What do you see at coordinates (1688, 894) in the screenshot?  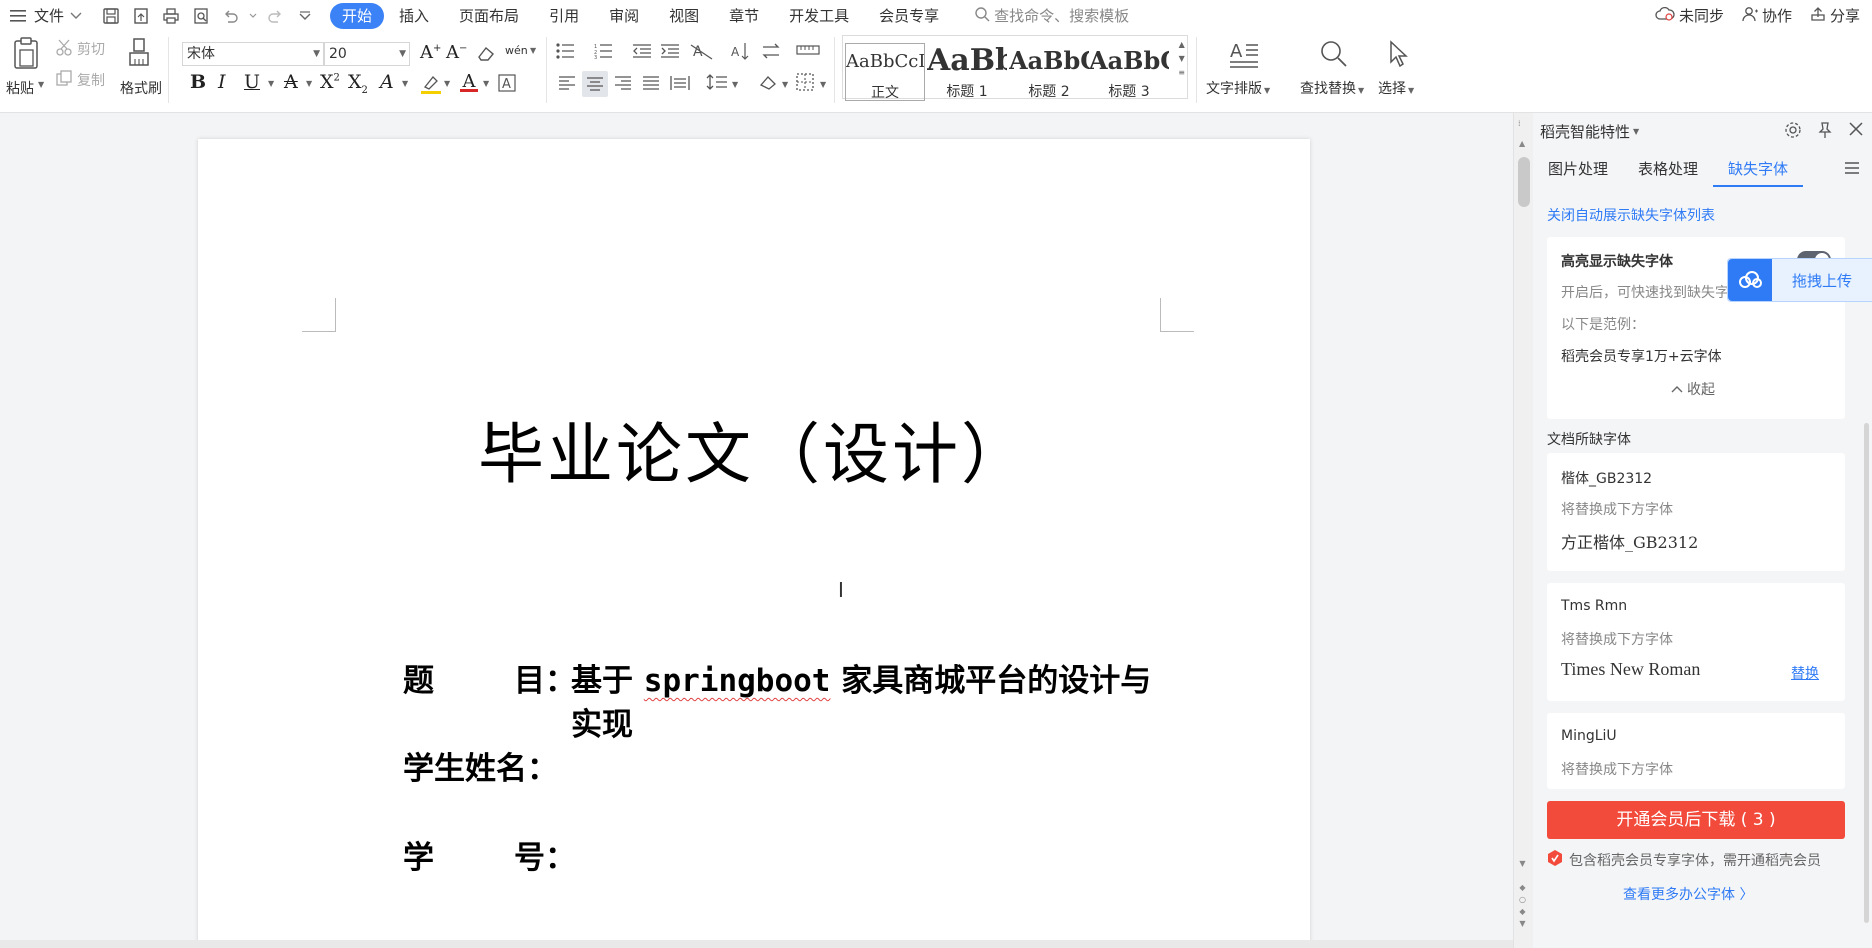 I see `more-fonts-link: 查看更多办公字体 〉` at bounding box center [1688, 894].